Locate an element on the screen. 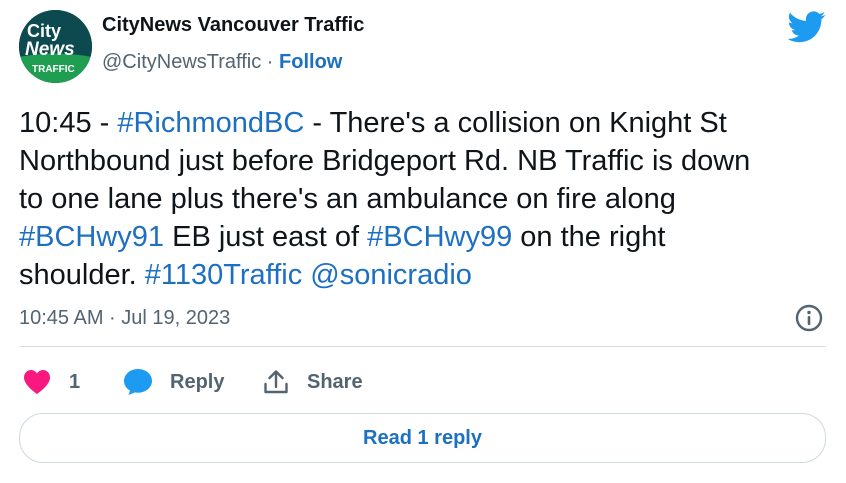 The width and height of the screenshot is (846, 483). tweet-link: #BCHwy91 is located at coordinates (91, 237).